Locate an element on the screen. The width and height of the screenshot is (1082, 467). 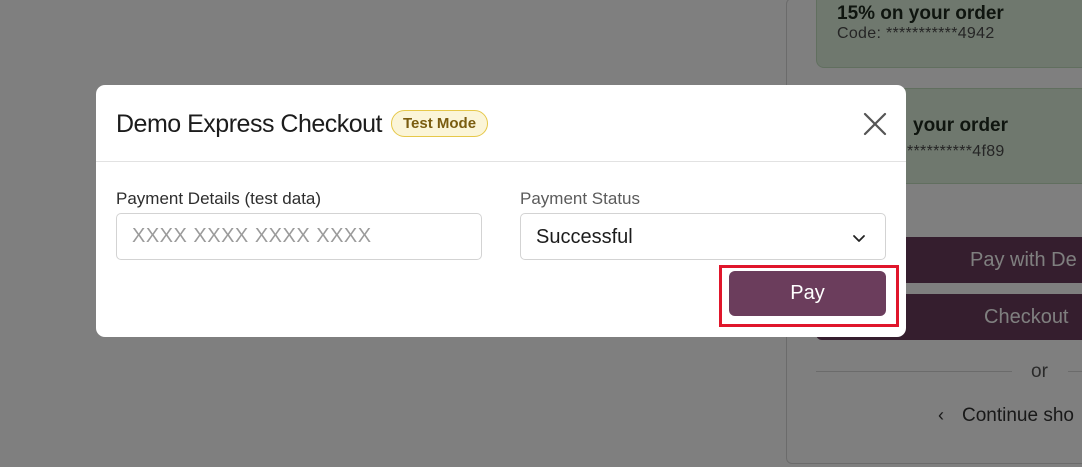
close-button is located at coordinates (875, 124).